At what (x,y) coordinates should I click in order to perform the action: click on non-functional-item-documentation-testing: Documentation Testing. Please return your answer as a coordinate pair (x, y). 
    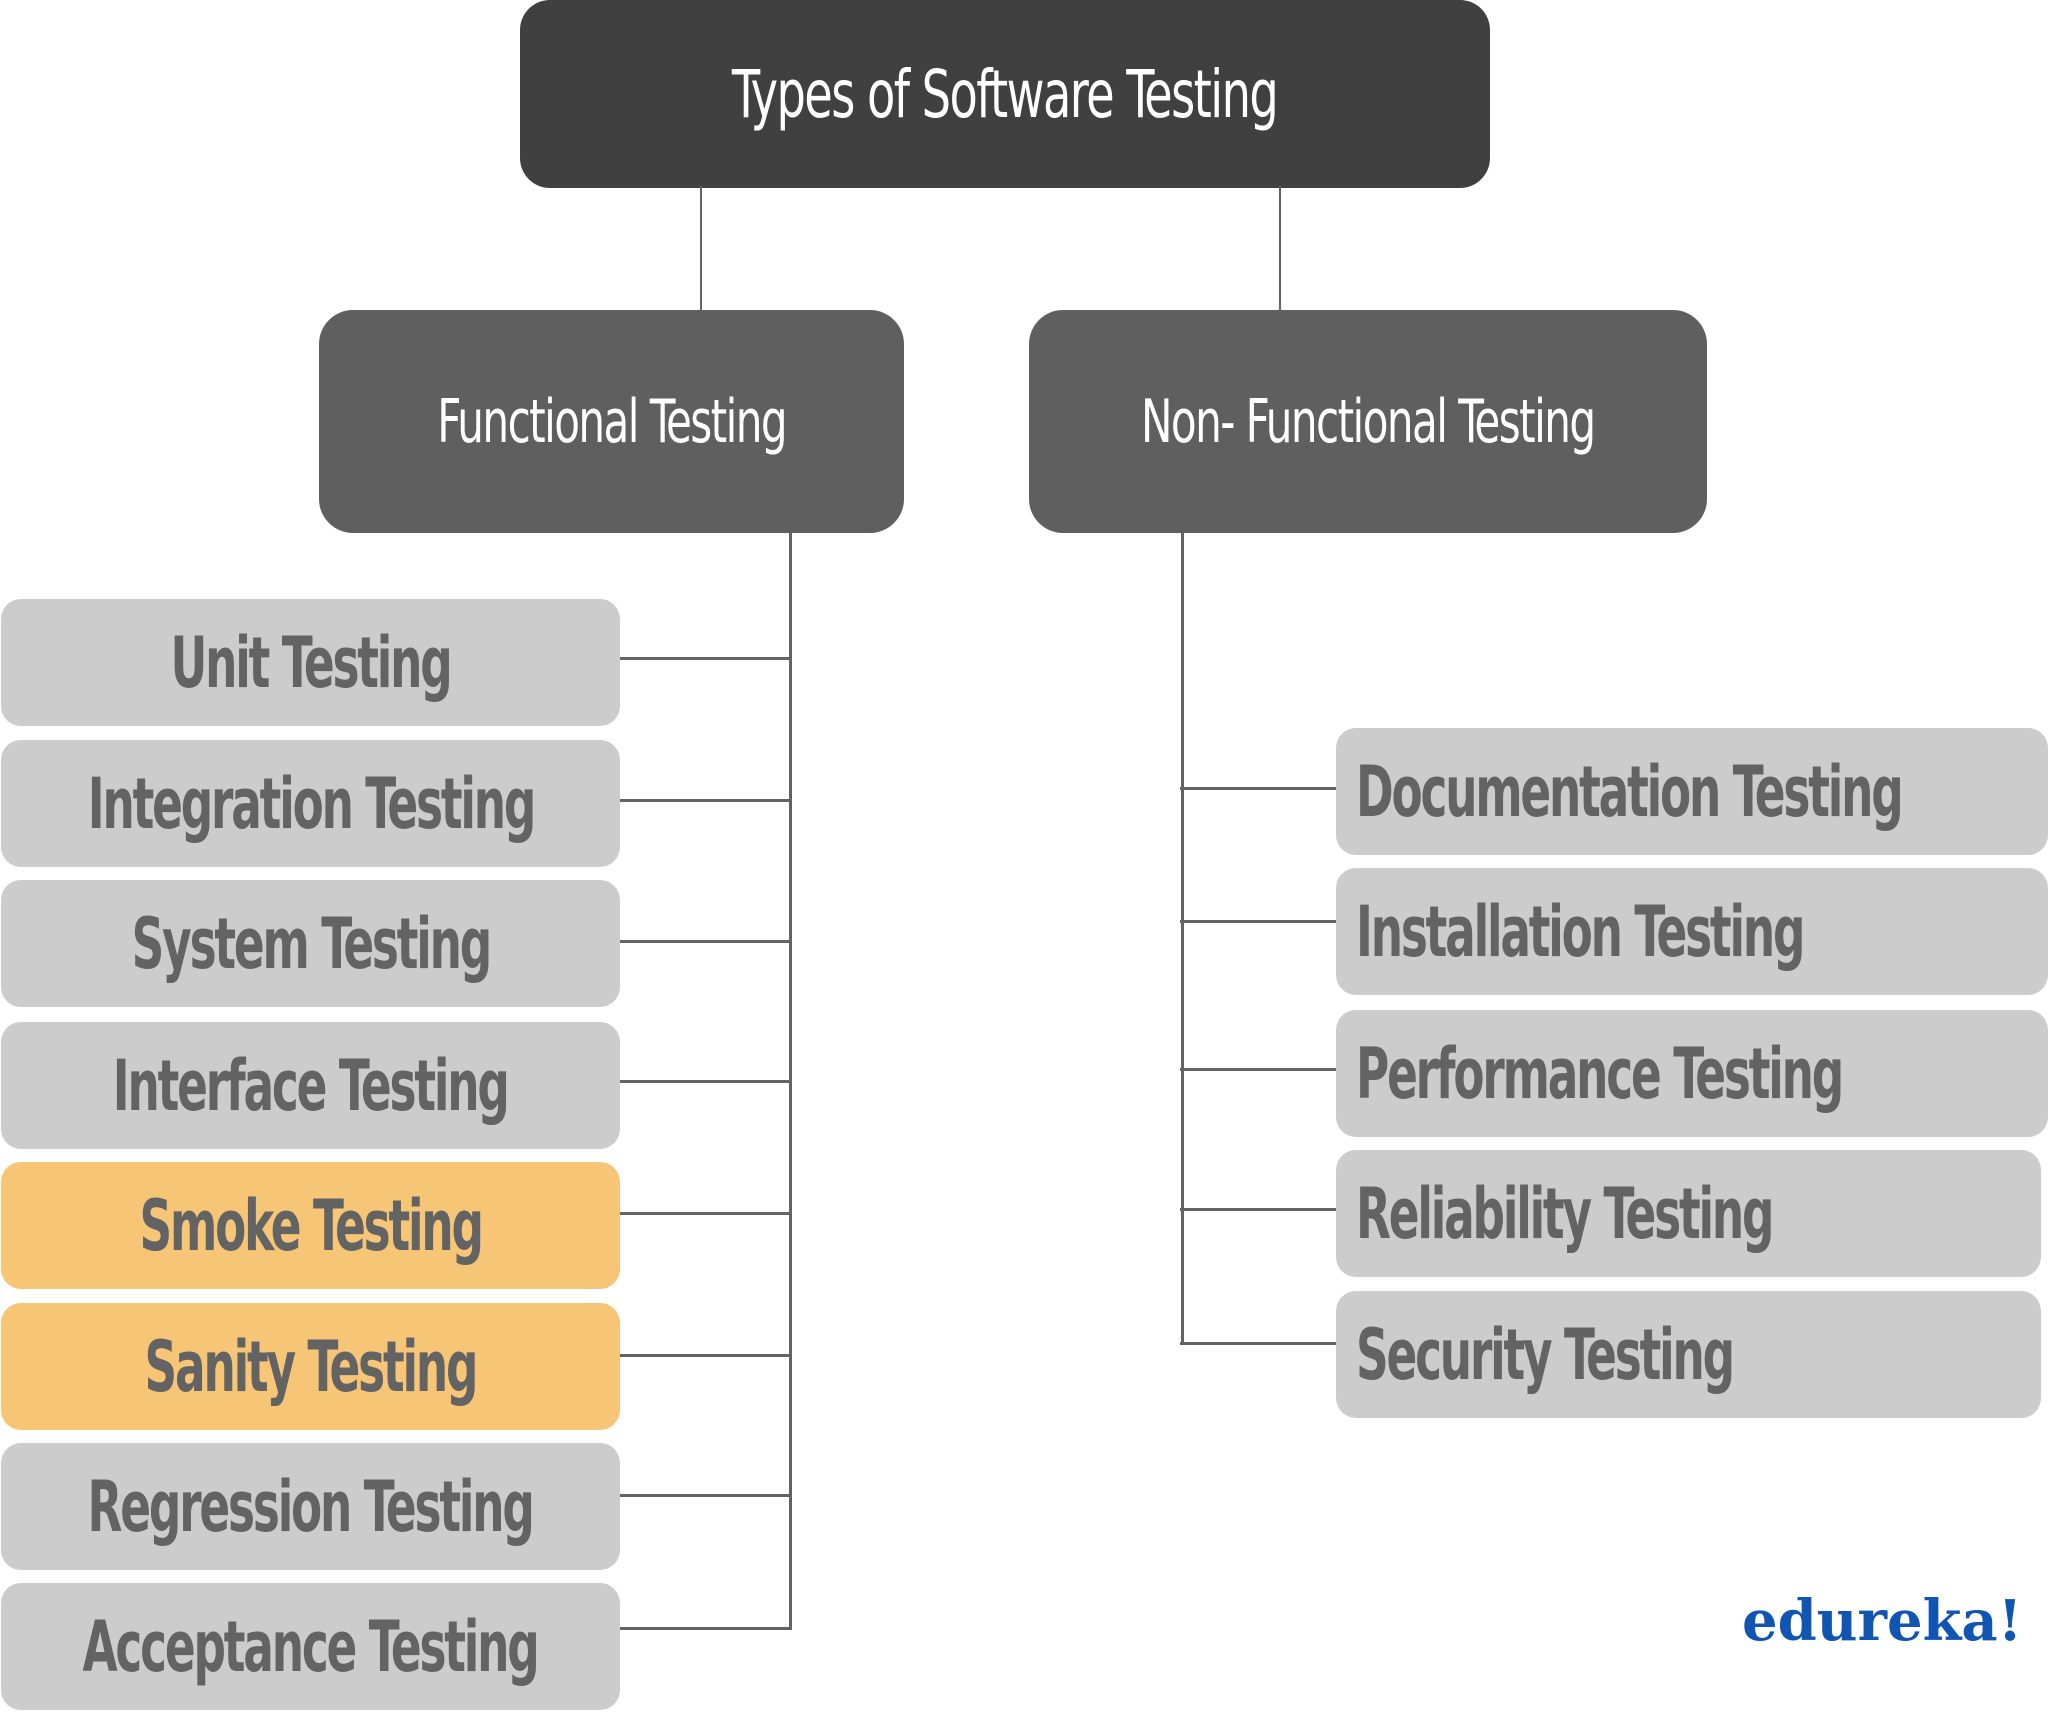
    Looking at the image, I should click on (1692, 791).